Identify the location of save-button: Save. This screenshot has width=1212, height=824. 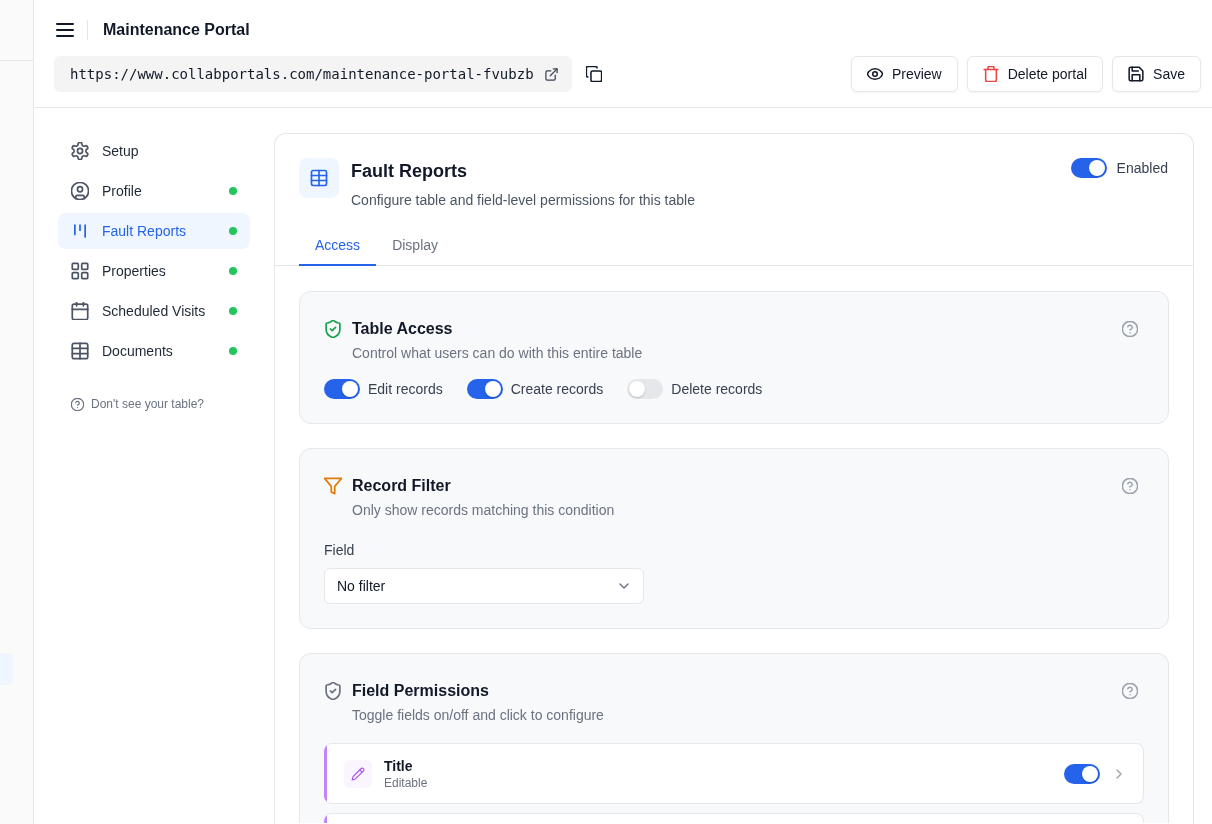
(1156, 74).